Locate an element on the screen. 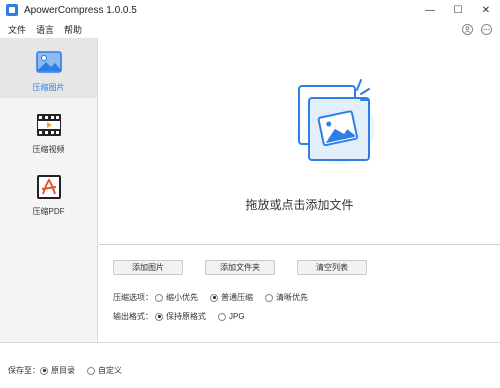 Image resolution: width=500 pixels, height=388 pixels. sidebar-item-compress-pdf: 压缩PDF is located at coordinates (48, 192).